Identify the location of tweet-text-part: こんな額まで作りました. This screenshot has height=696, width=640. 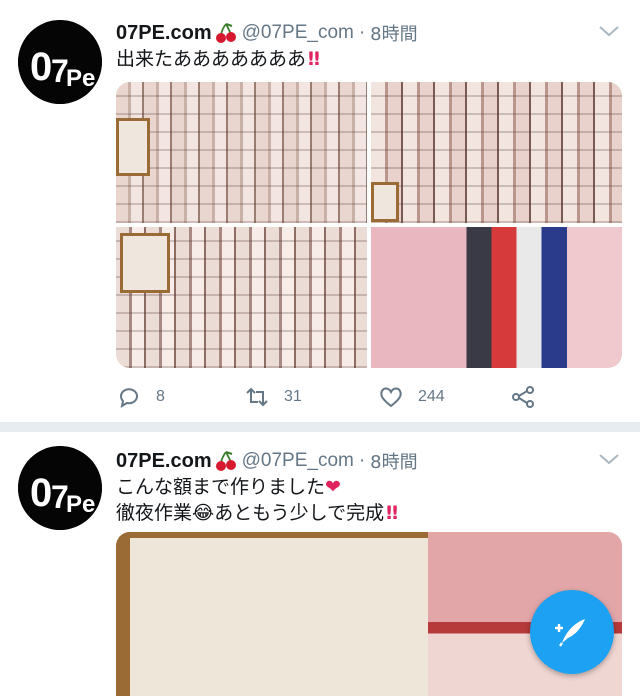
(221, 487).